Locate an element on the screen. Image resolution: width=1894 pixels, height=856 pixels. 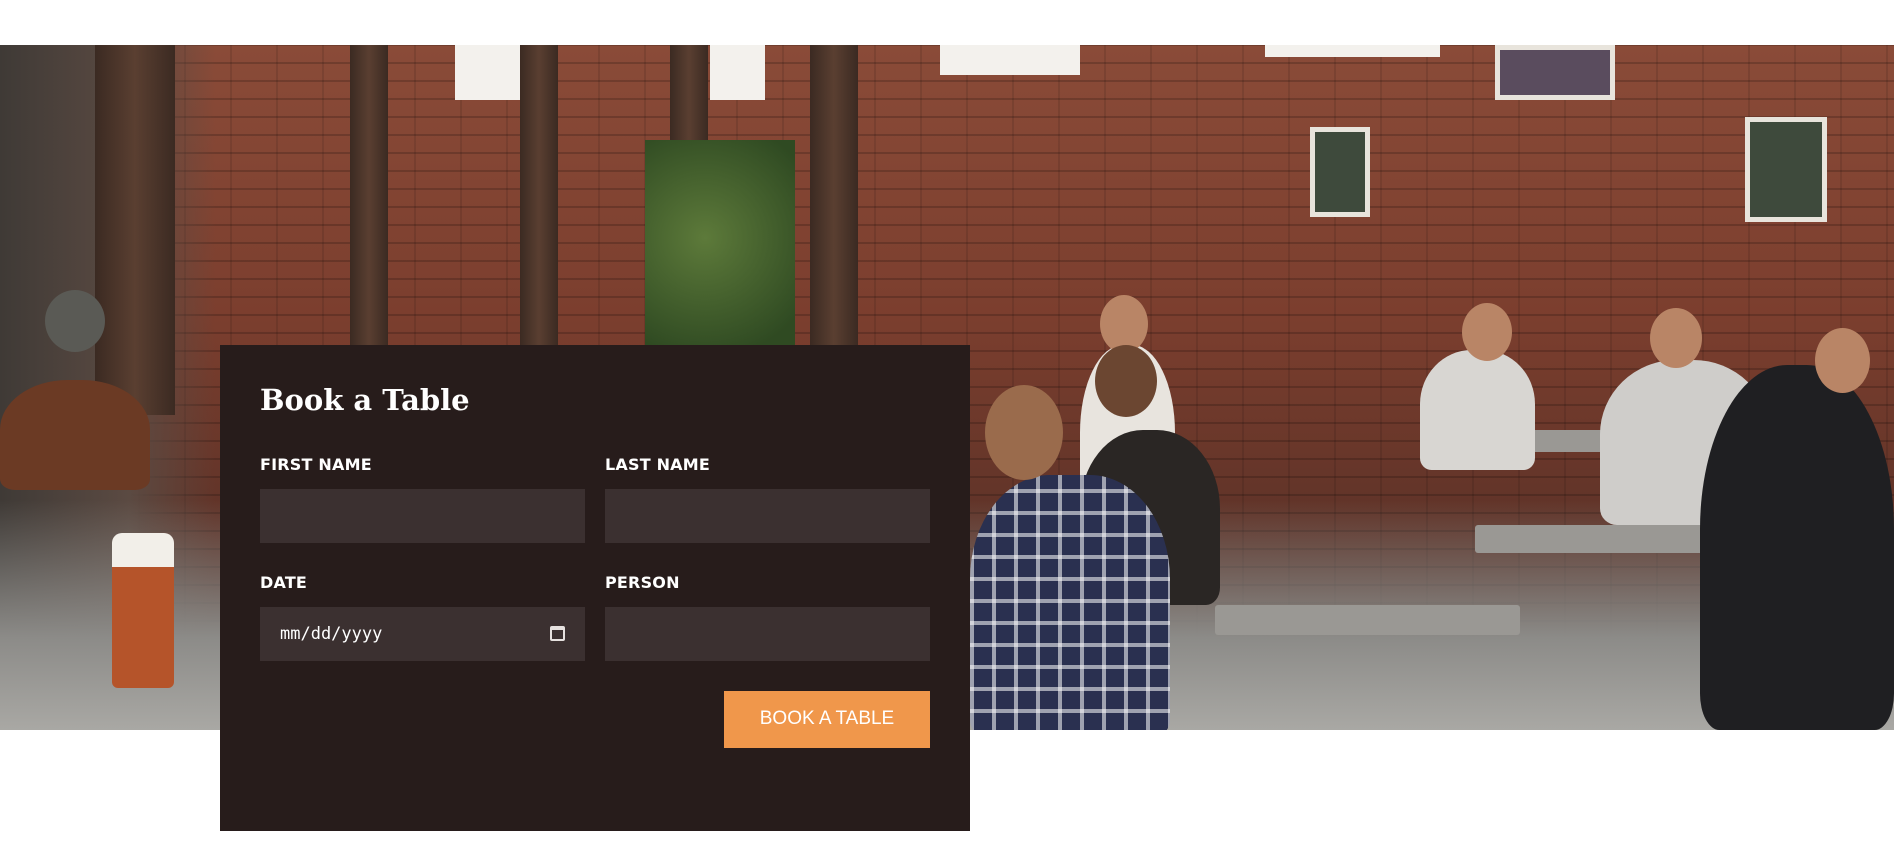
person-field: PERSON is located at coordinates (767, 617).